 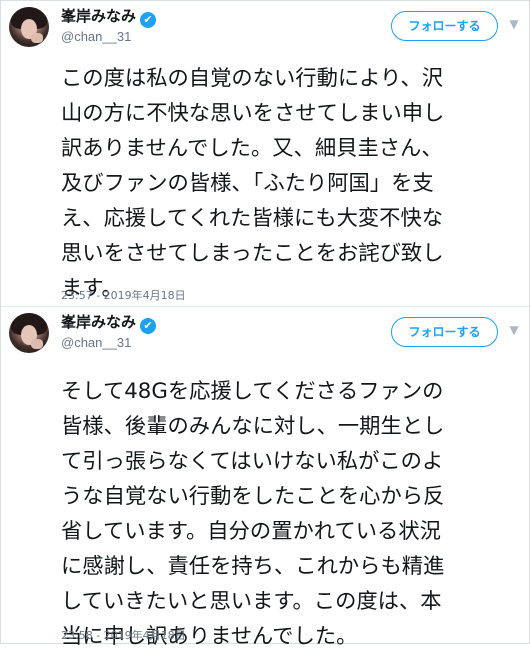 I want to click on tweet-text-line: 省しています。自分の置かれている状況, so click(x=251, y=531).